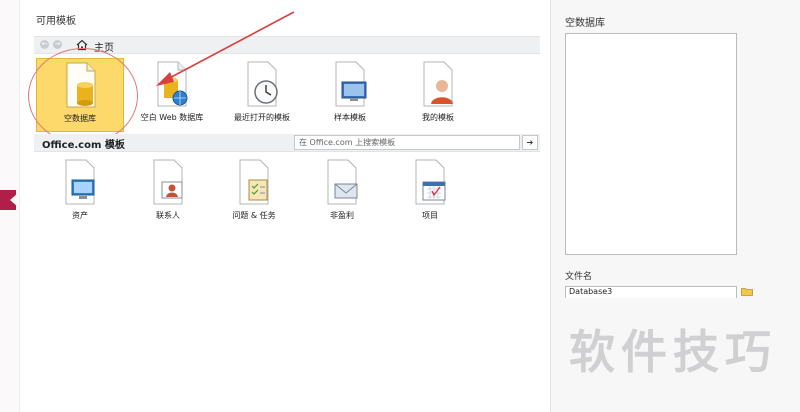  Describe the element at coordinates (747, 291) in the screenshot. I see `folder-icon` at that location.